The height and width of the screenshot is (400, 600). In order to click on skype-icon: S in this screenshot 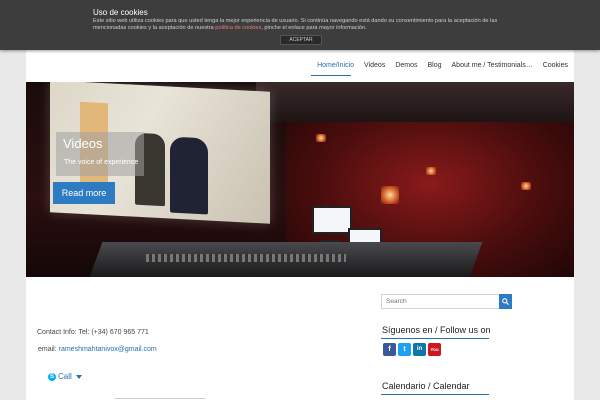, I will do `click(52, 376)`.